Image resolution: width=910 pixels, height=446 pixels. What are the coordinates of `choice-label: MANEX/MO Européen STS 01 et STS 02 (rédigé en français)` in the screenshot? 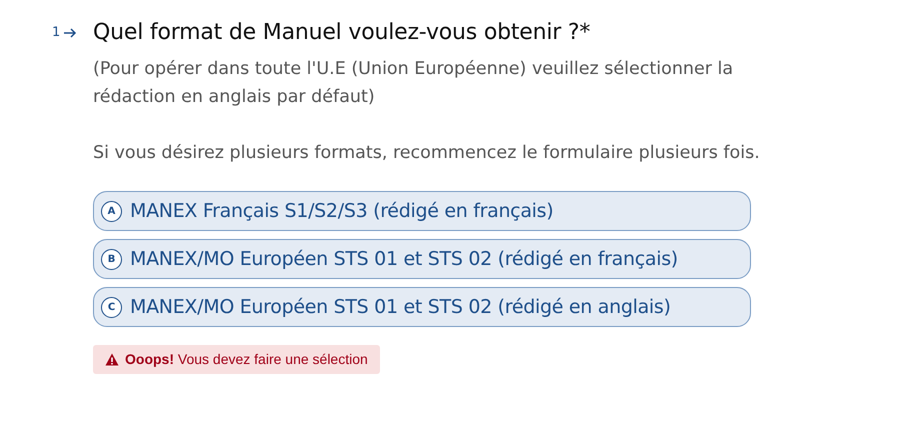 It's located at (404, 259).